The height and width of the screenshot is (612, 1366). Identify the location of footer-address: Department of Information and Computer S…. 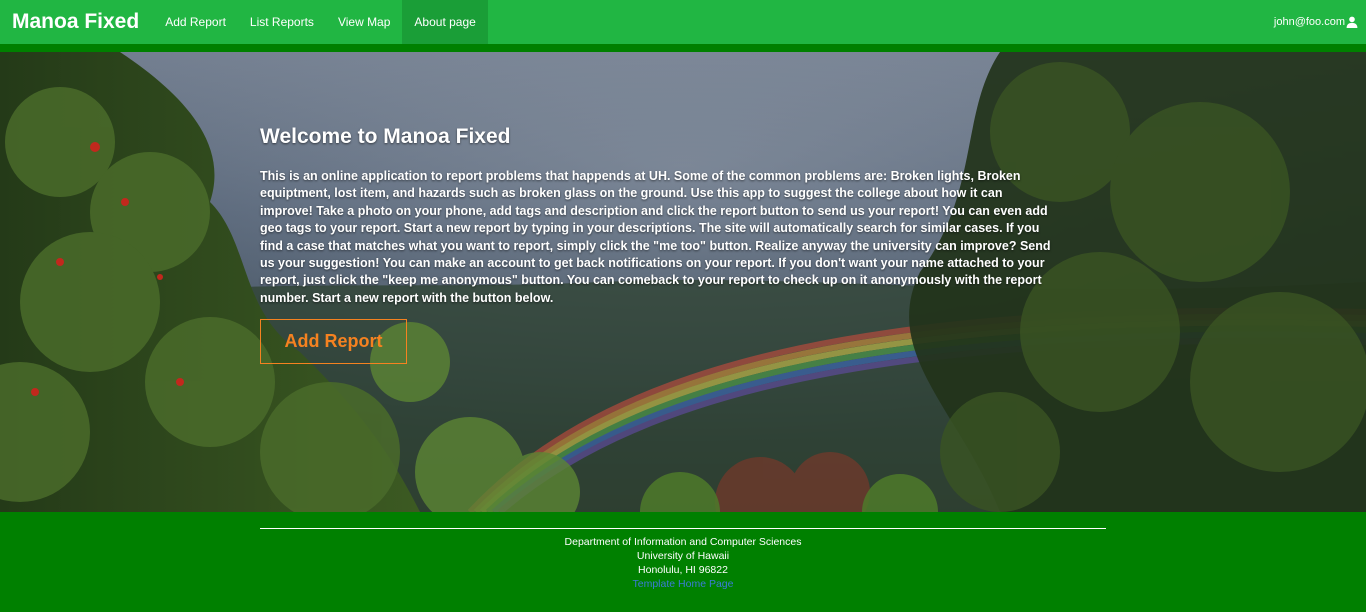
(683, 563).